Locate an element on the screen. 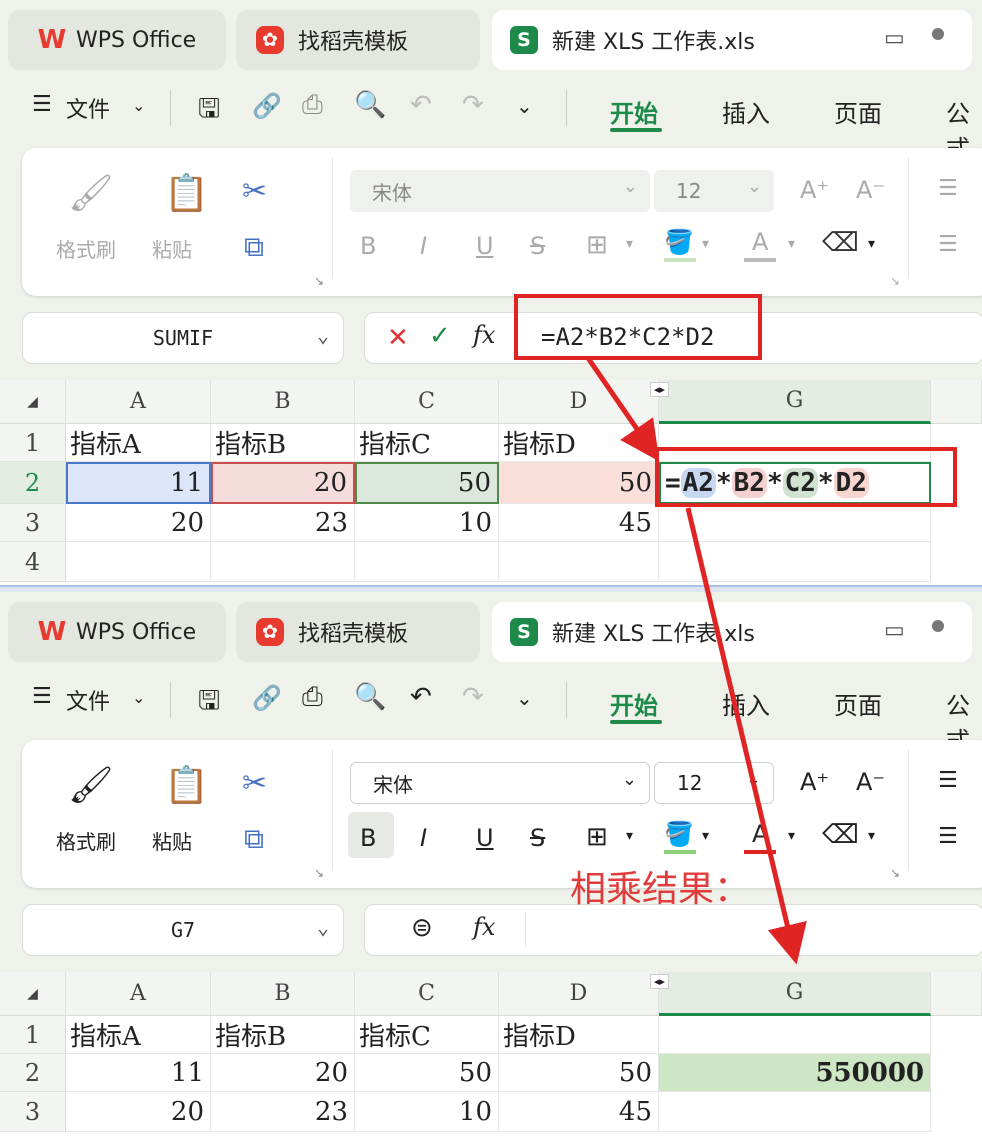 The image size is (982, 1137). arrow-to-cell is located at coordinates (622, 409).